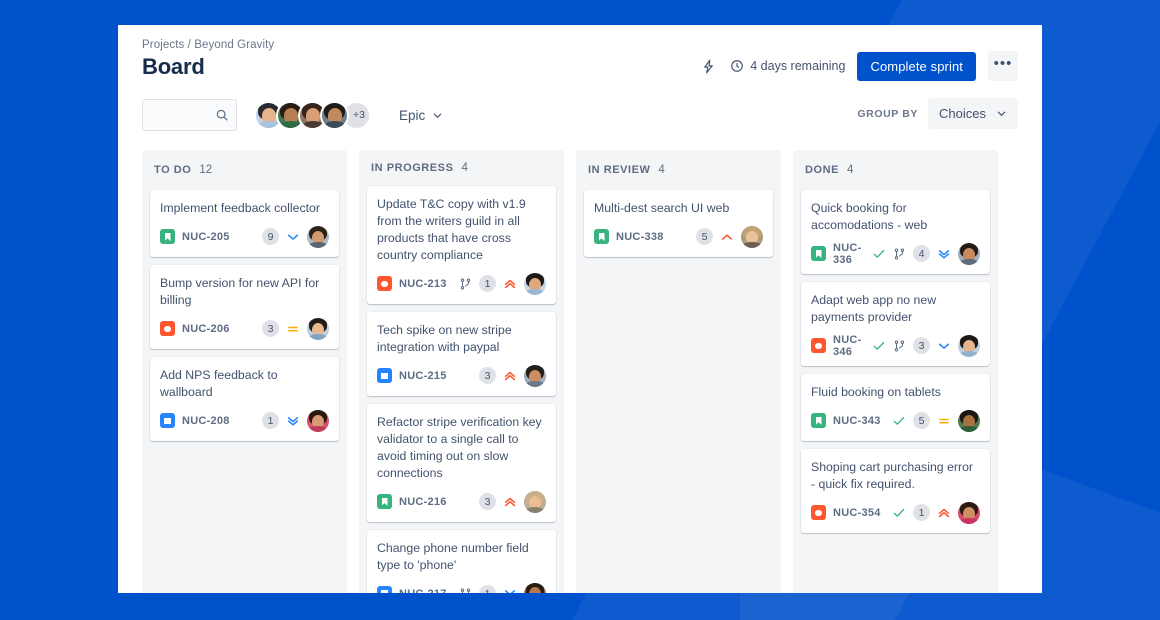 This screenshot has width=1160, height=620. I want to click on lightning-bolt-icon, so click(708, 66).